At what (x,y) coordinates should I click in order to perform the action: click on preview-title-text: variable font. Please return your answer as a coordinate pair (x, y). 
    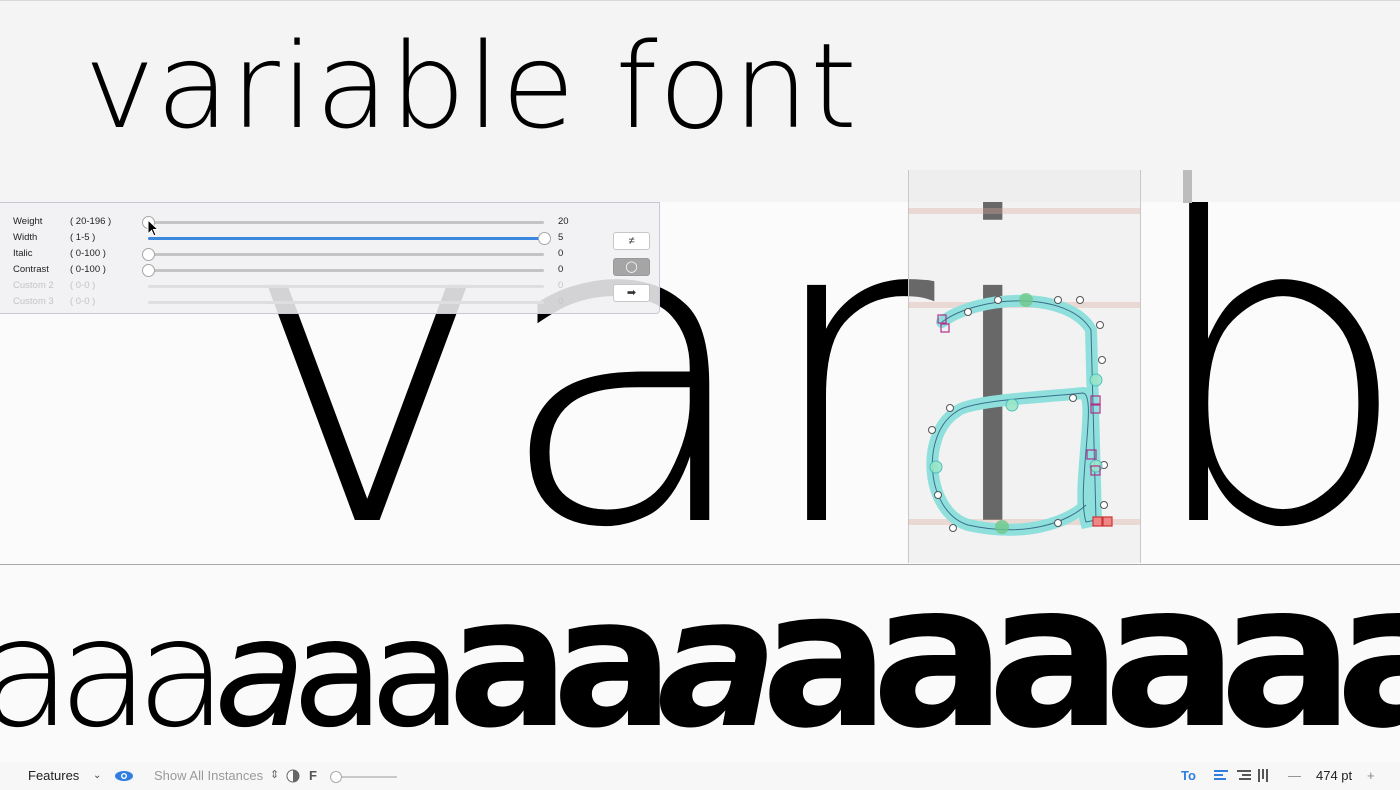
    Looking at the image, I should click on (471, 87).